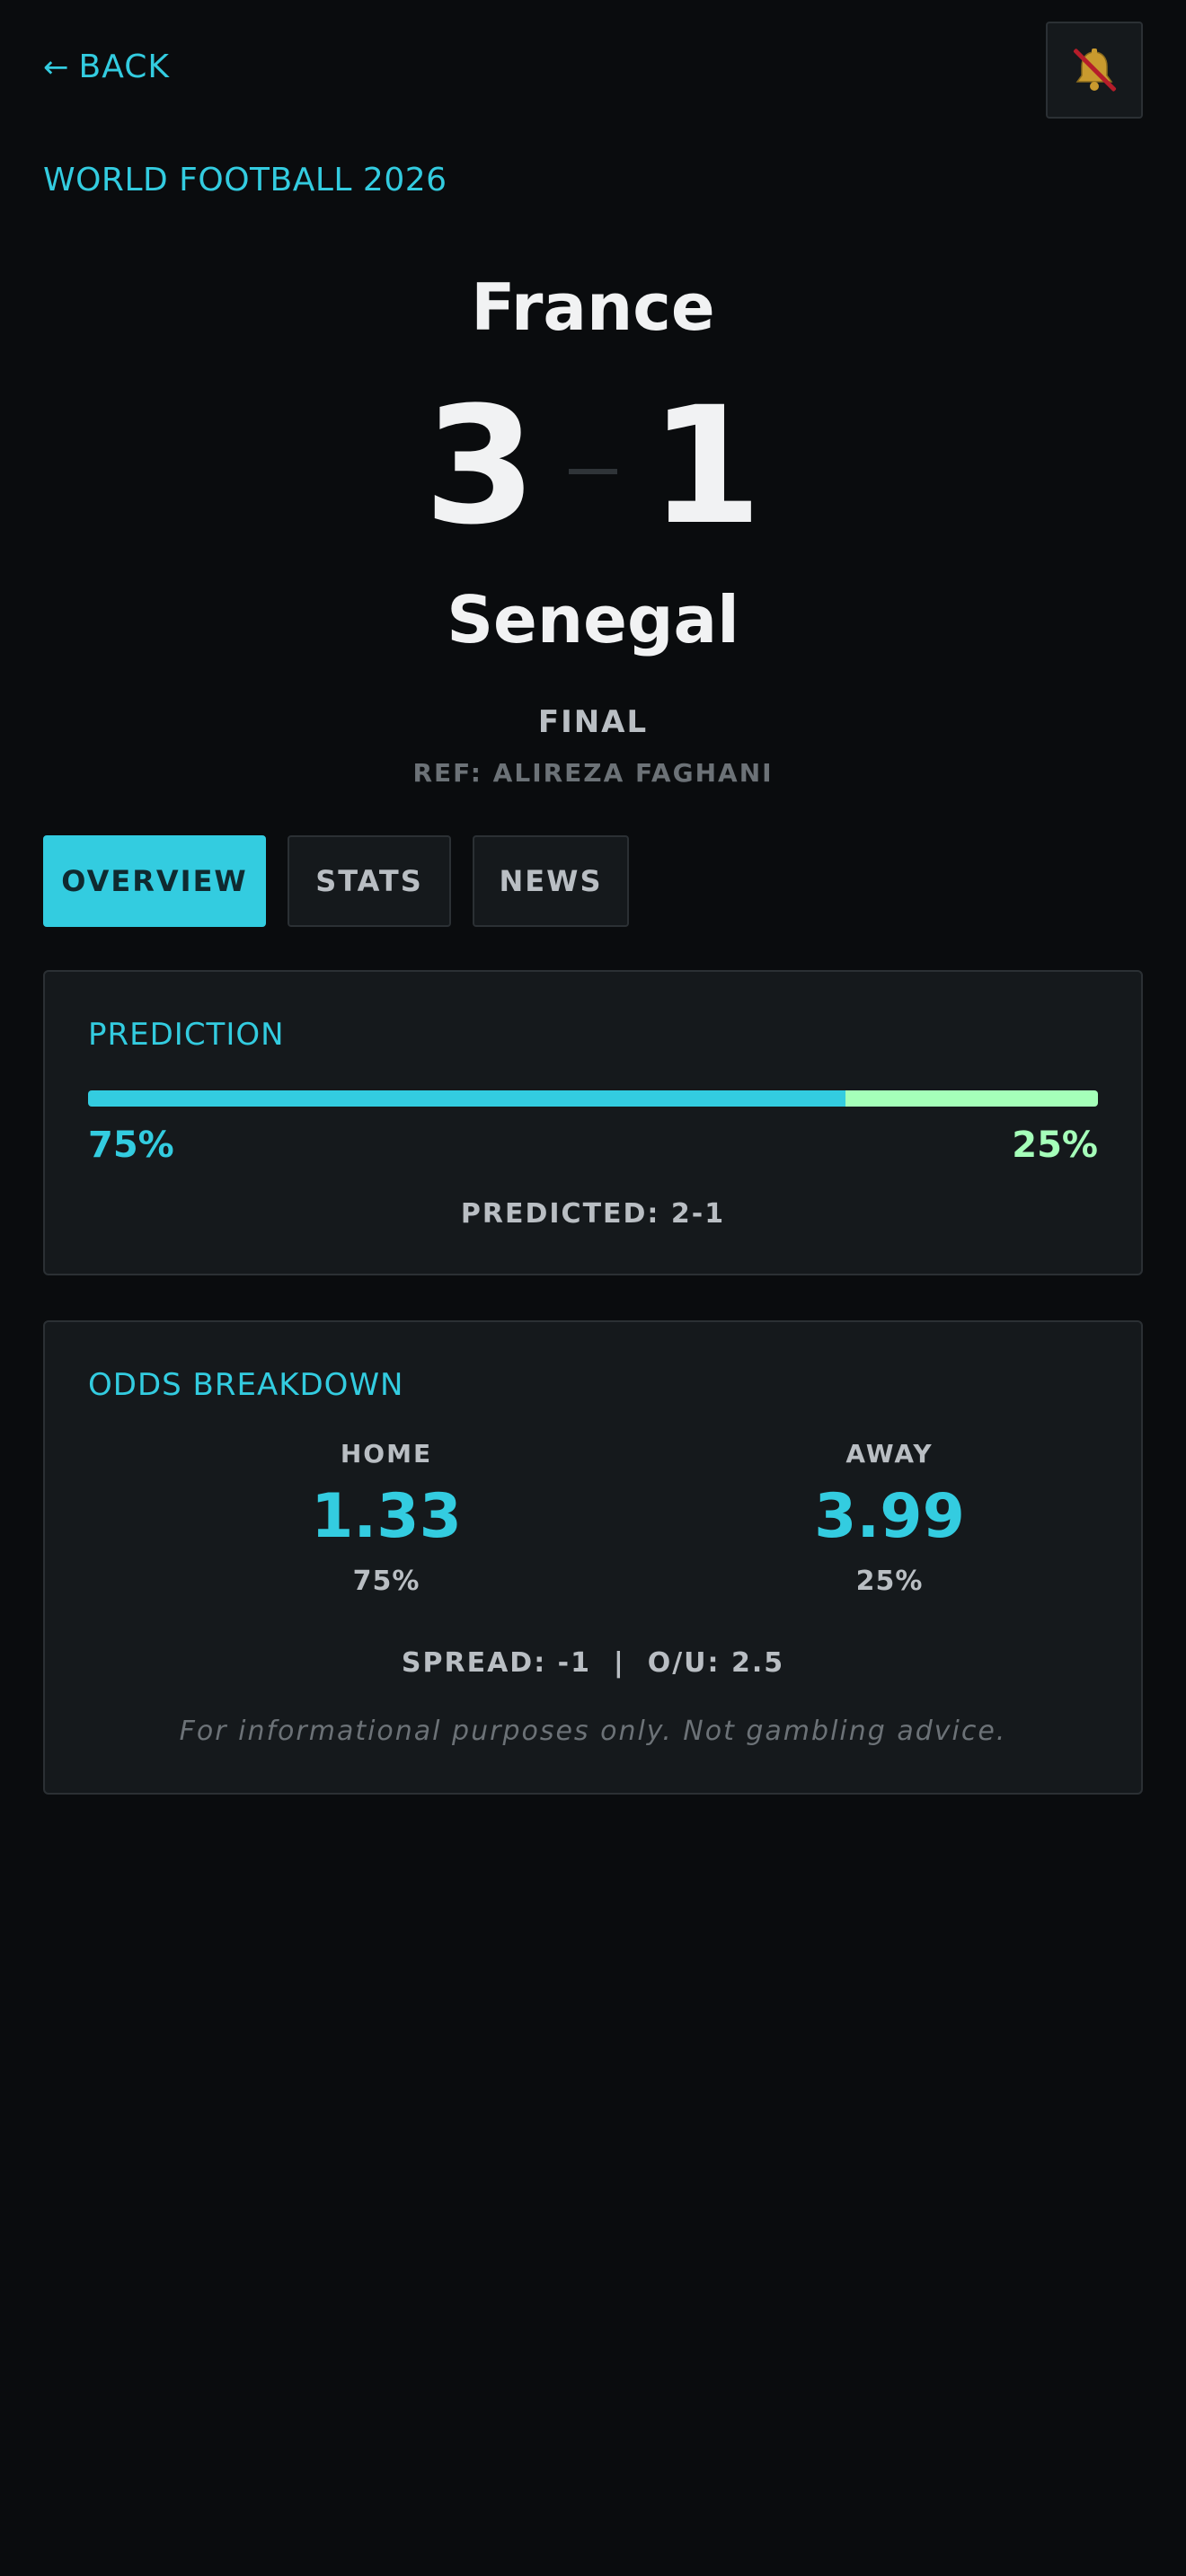  What do you see at coordinates (56, 67) in the screenshot?
I see `arrow-left-icon: ←` at bounding box center [56, 67].